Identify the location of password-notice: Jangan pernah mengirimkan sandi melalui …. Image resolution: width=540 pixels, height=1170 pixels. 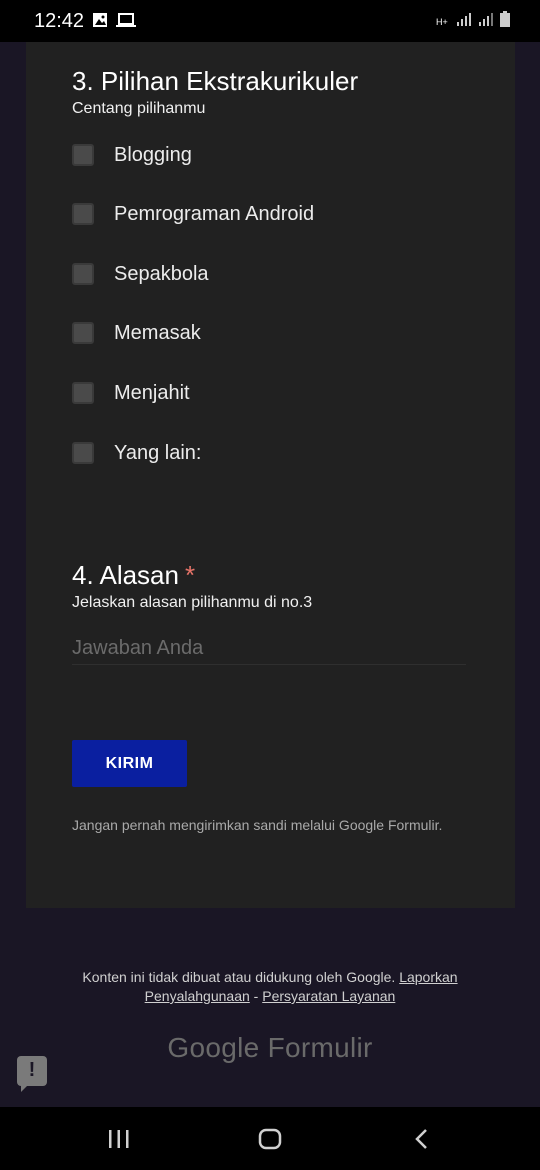
(257, 825).